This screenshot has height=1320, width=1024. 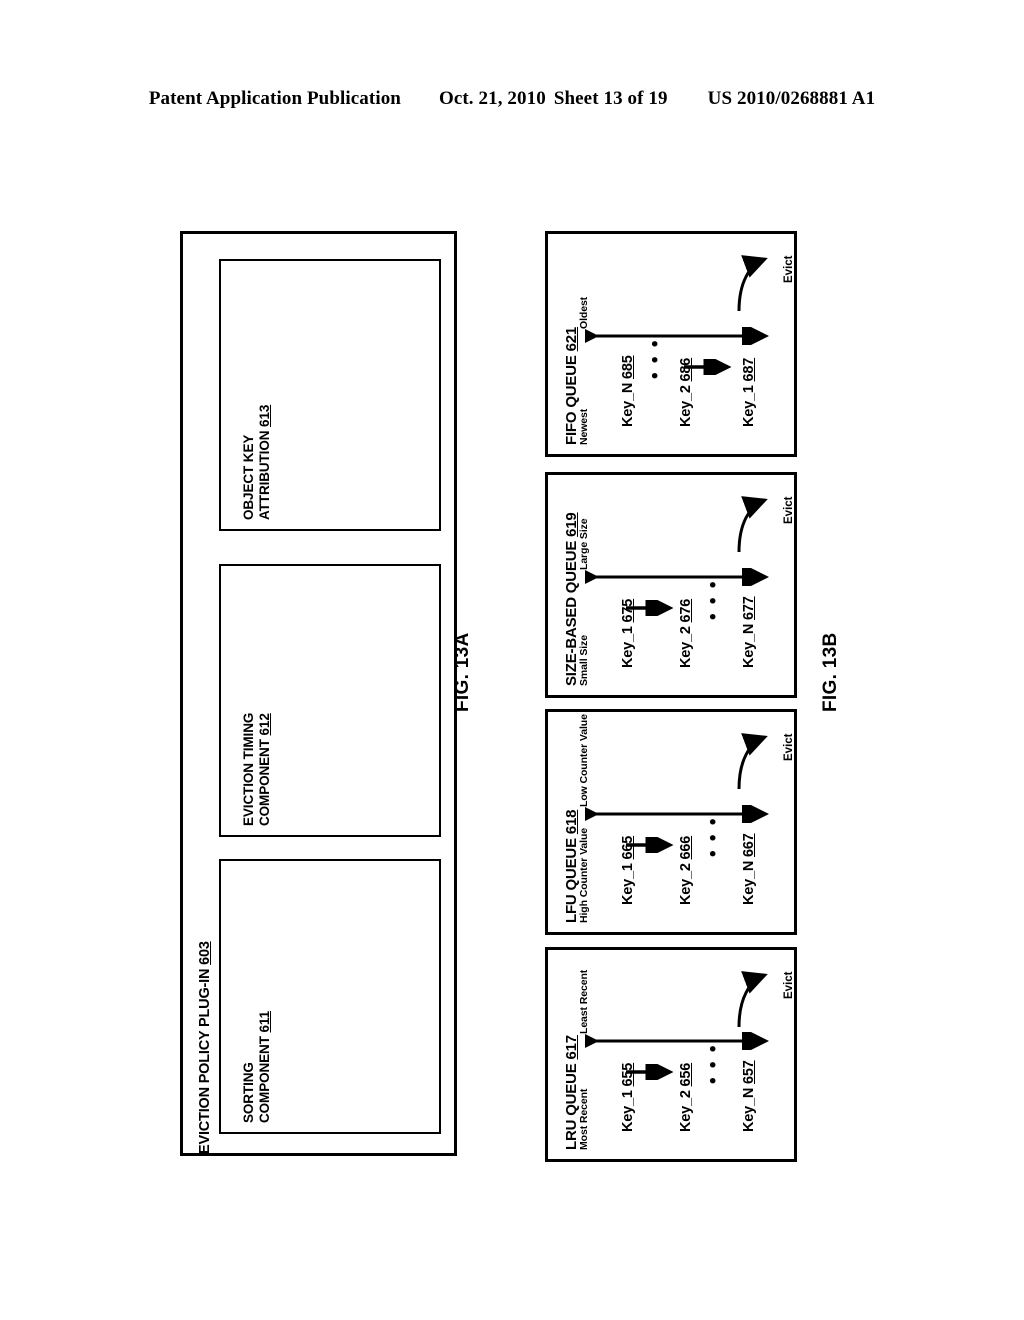 What do you see at coordinates (264, 724) in the screenshot?
I see `eviction-timing-ref: 612` at bounding box center [264, 724].